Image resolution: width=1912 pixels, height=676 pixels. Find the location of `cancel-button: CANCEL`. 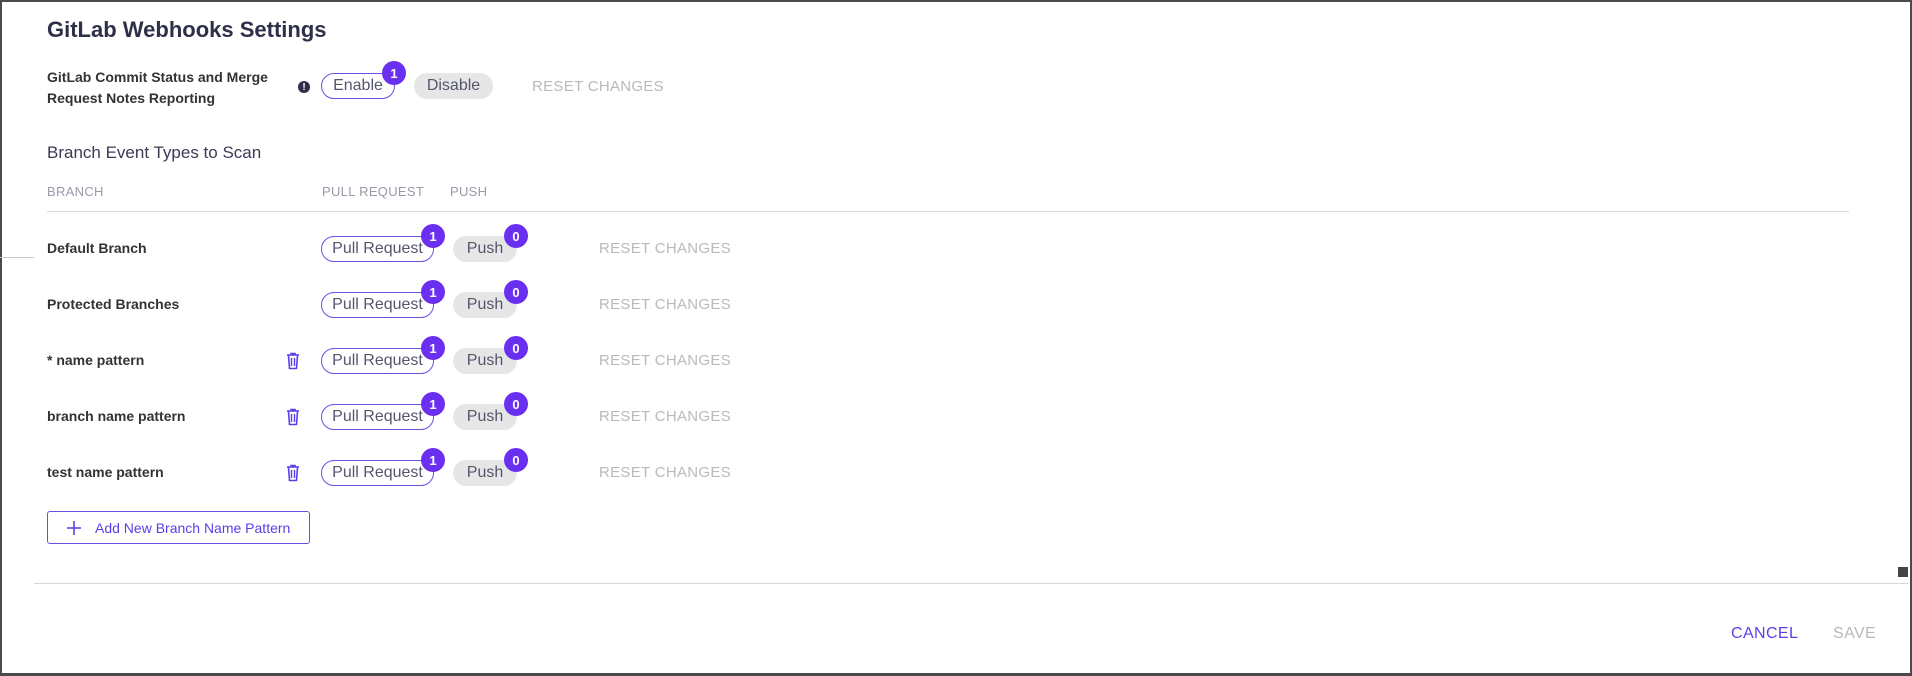

cancel-button: CANCEL is located at coordinates (1764, 634).